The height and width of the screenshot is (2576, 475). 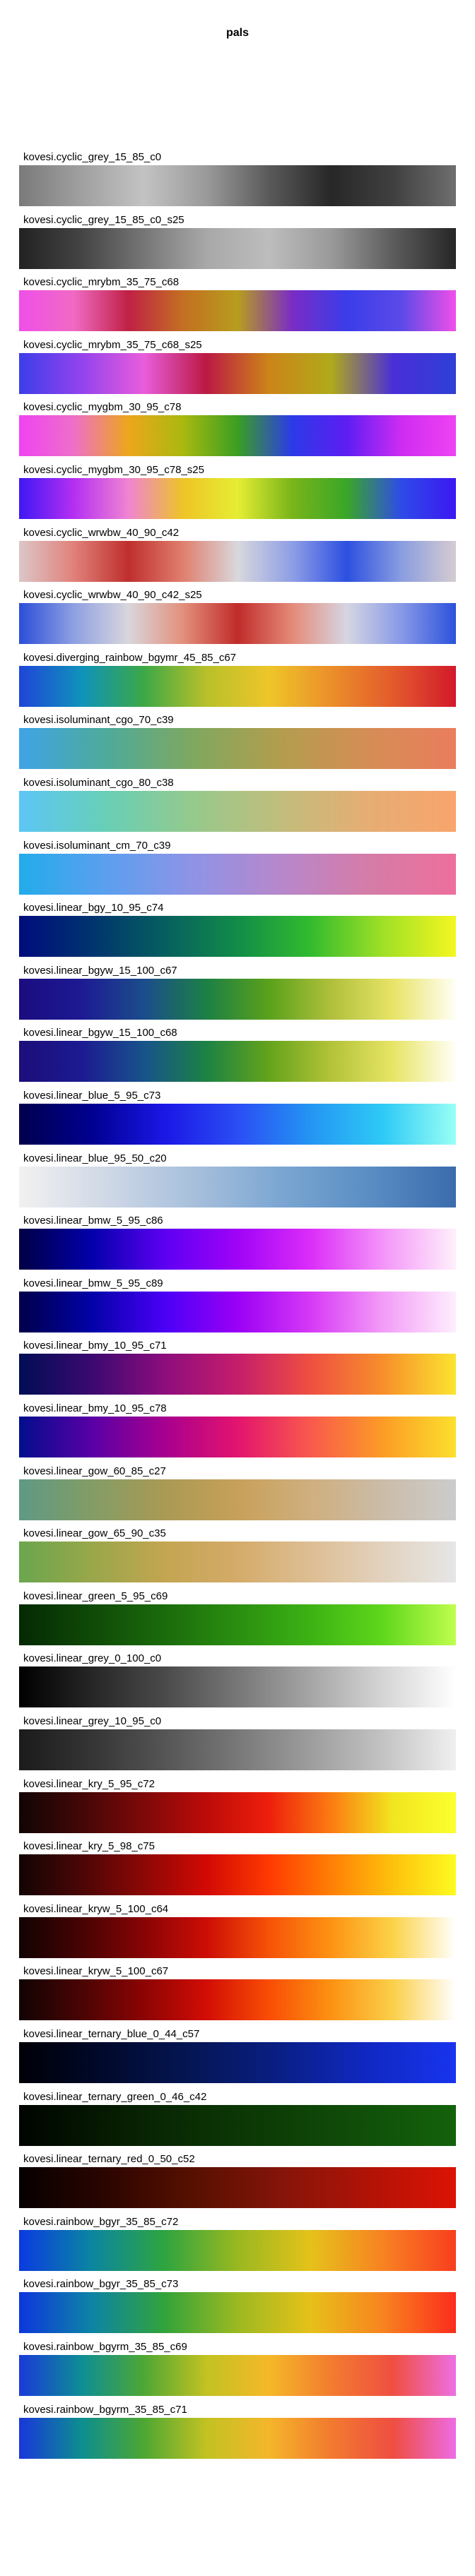 What do you see at coordinates (93, 1283) in the screenshot?
I see `palette-label: kovesi.linear_bmw_5_95_c89` at bounding box center [93, 1283].